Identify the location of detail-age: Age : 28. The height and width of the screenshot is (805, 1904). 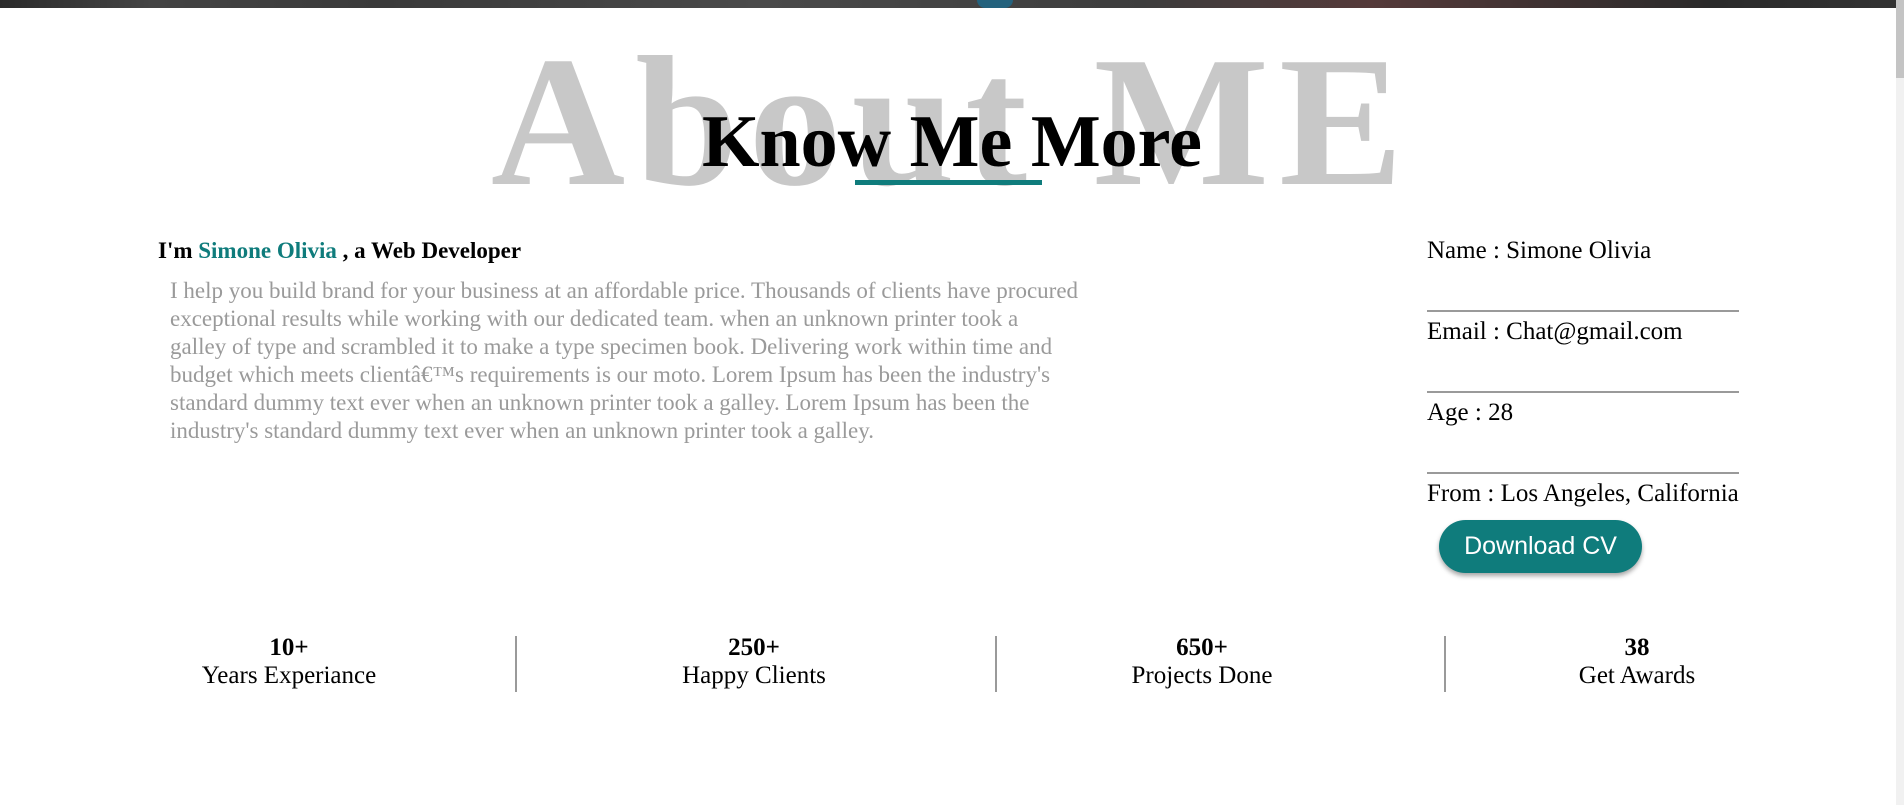
(1583, 433).